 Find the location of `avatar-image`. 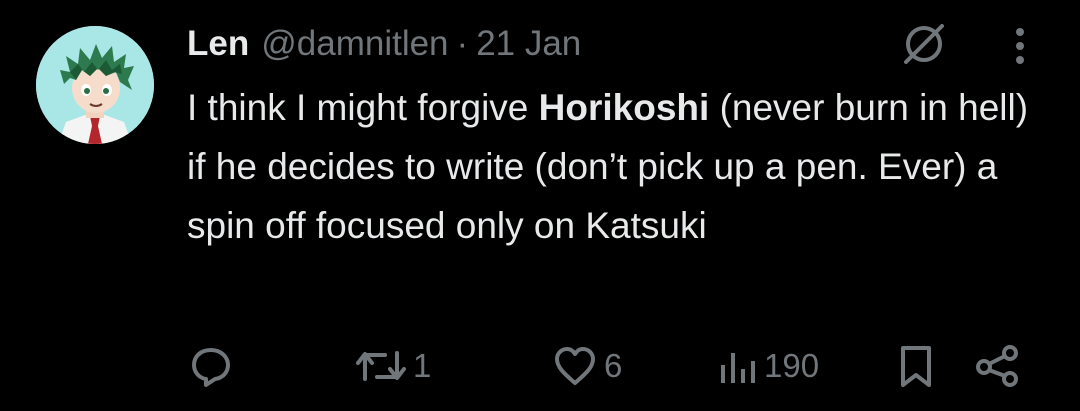

avatar-image is located at coordinates (95, 85).